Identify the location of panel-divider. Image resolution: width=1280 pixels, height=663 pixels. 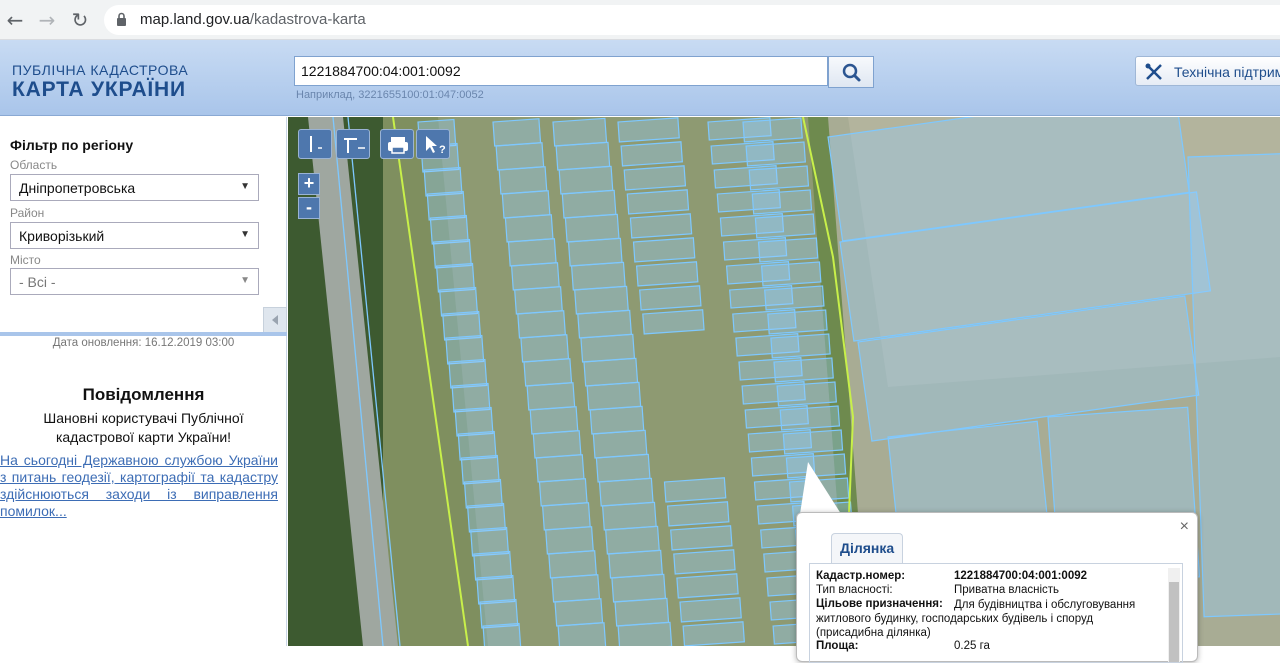
(143, 334).